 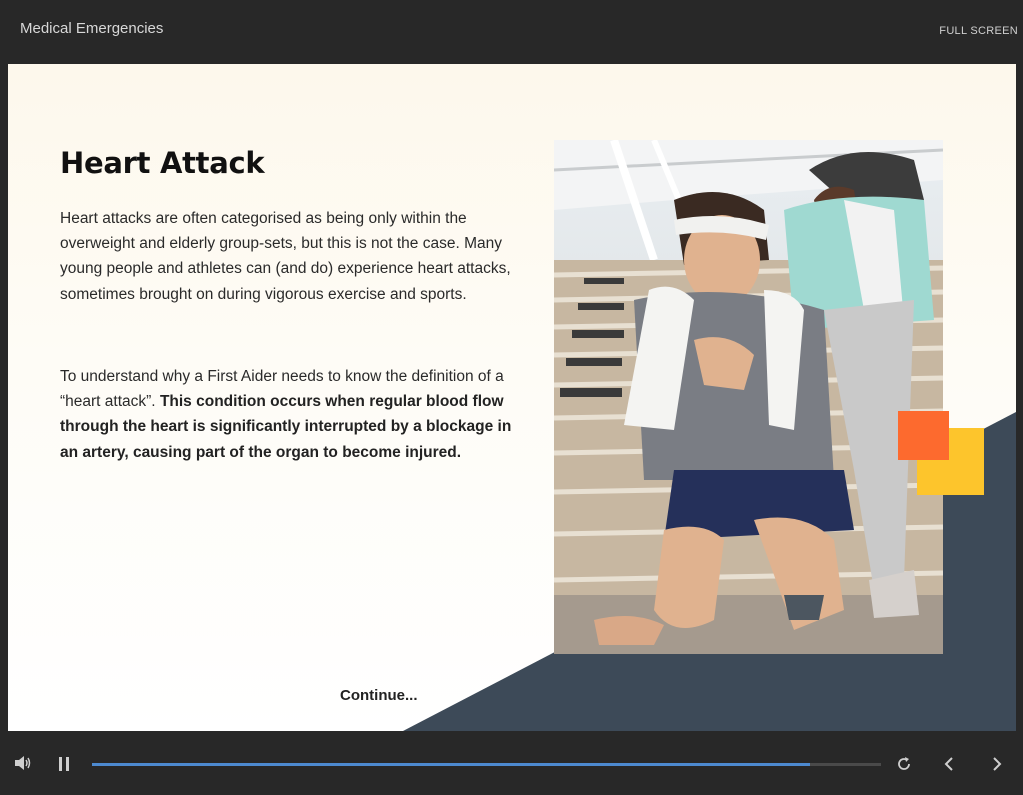 I want to click on progress-bar, so click(x=486, y=764).